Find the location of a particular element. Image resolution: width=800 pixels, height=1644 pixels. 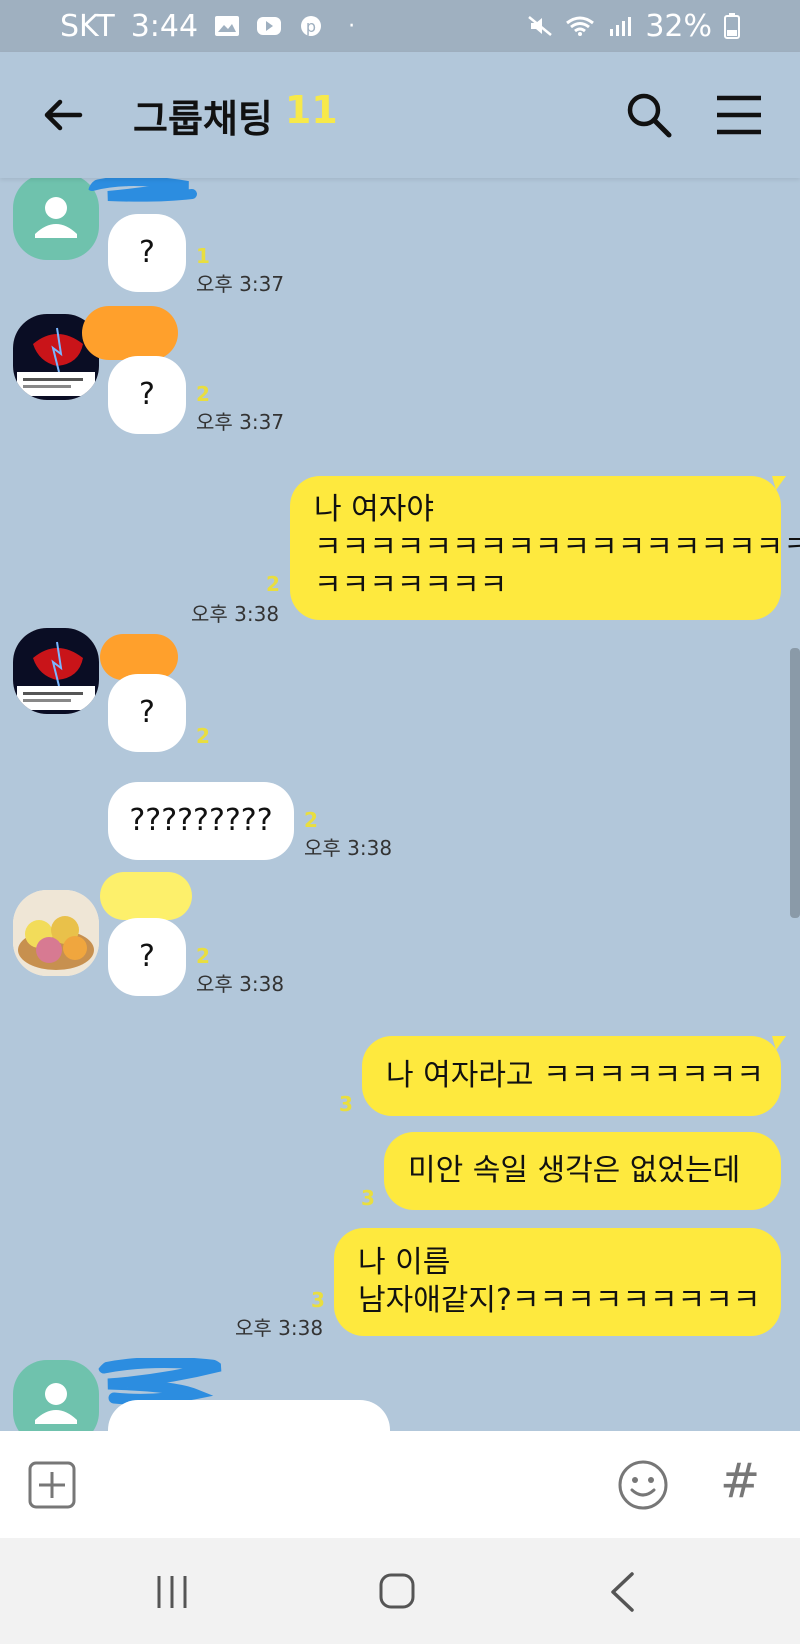

svg-text: p is located at coordinates (311, 26).